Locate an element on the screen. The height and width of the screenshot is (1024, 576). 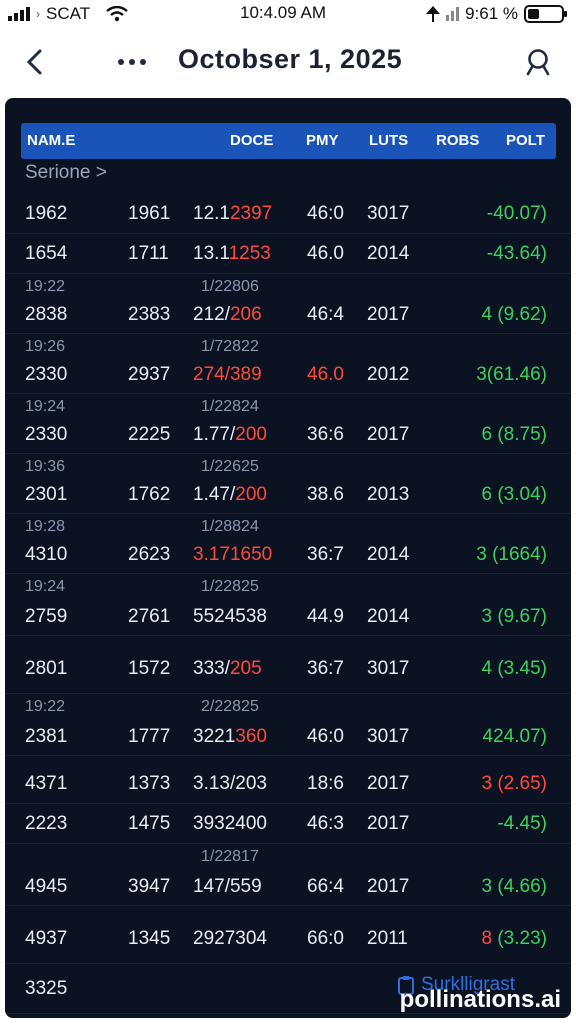
row-value: 3947 is located at coordinates (149, 886).